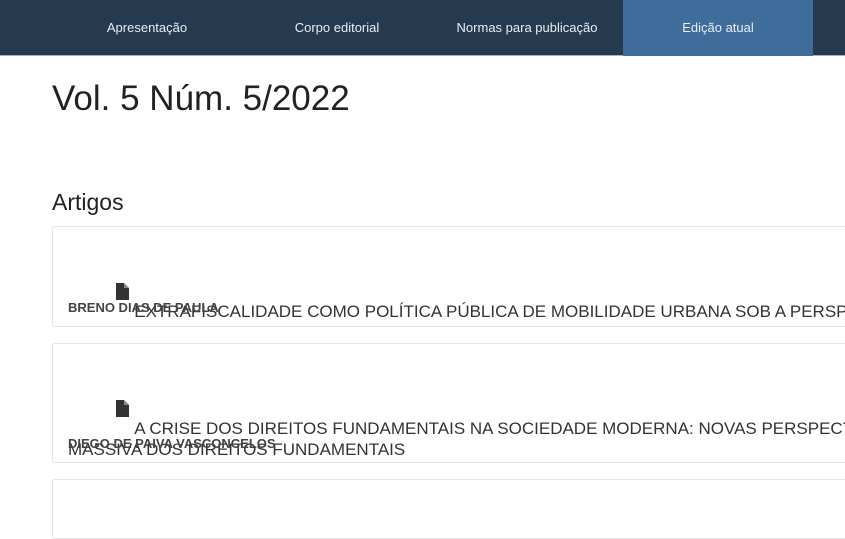 The height and width of the screenshot is (539, 845). Describe the element at coordinates (108, 410) in the screenshot. I see `file-icon` at that location.